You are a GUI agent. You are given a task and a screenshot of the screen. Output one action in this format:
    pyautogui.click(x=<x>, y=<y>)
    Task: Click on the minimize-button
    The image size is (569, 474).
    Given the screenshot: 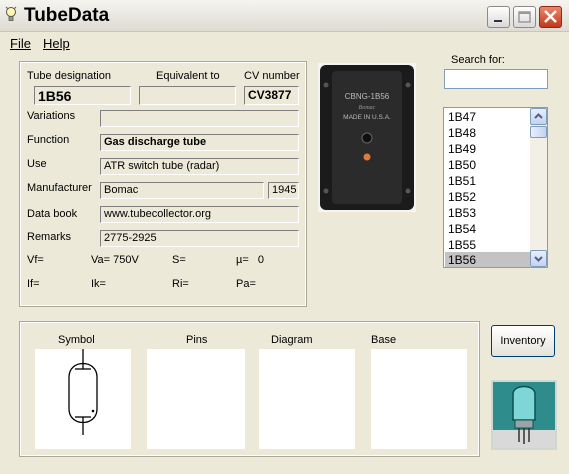 What is the action you would take?
    pyautogui.click(x=498, y=17)
    